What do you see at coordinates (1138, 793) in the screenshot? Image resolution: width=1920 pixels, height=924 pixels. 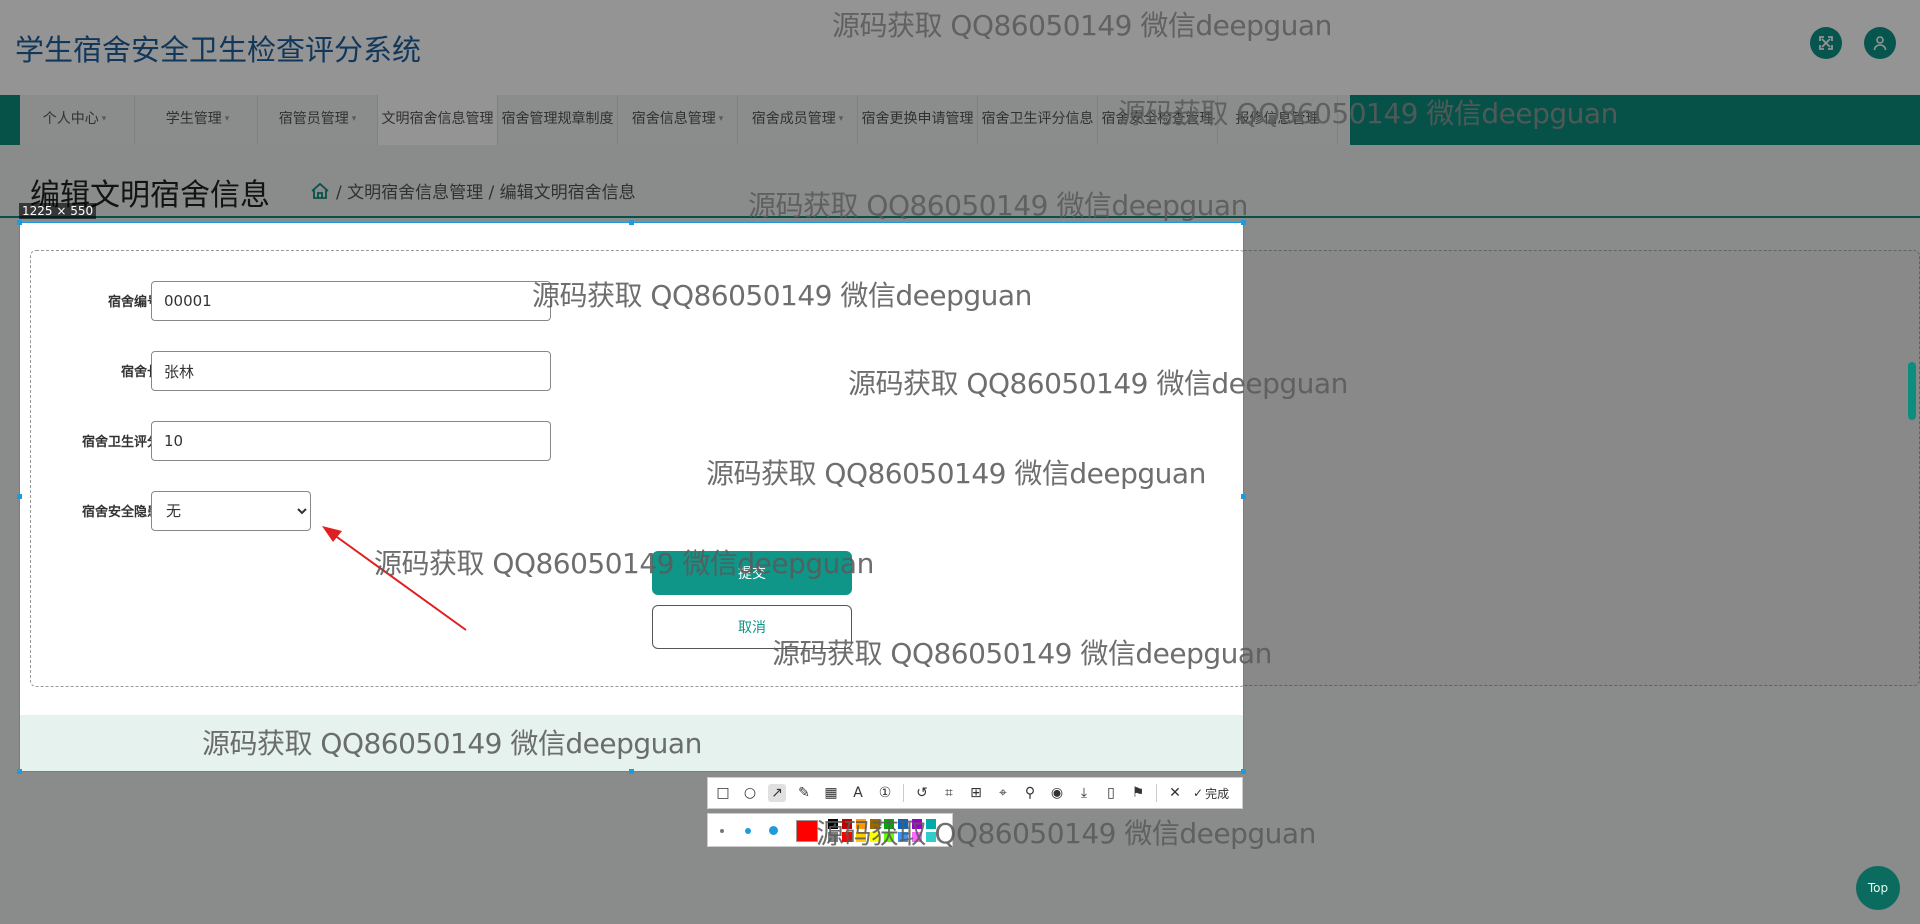 I see `bookmark-icon: ⚑` at bounding box center [1138, 793].